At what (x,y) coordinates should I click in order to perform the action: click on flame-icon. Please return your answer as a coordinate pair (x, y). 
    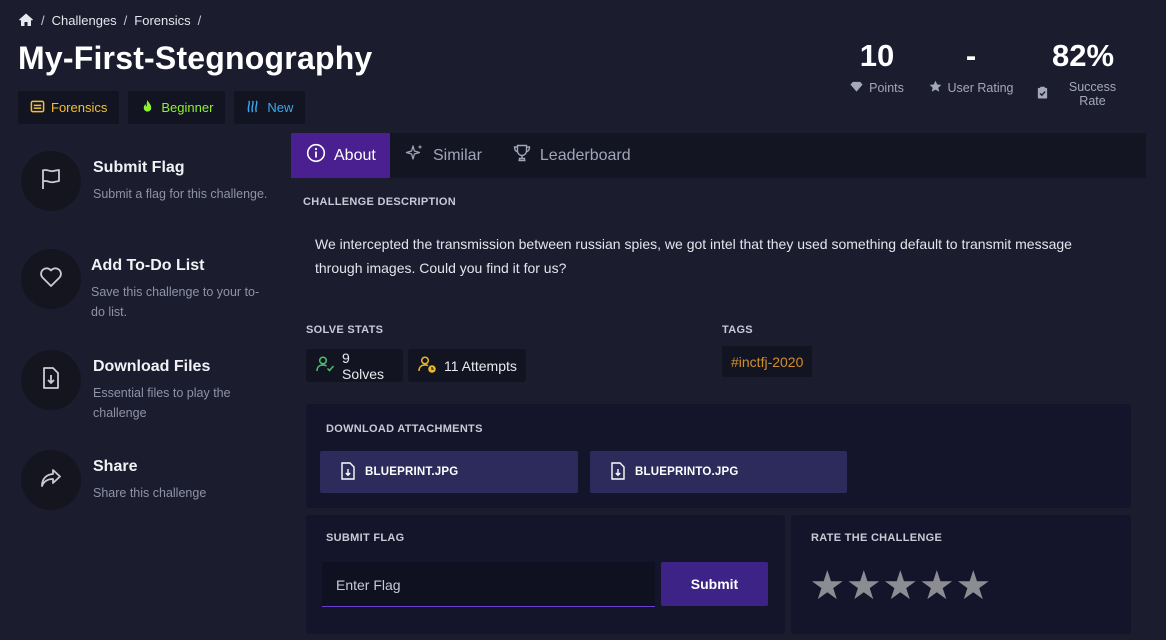
    Looking at the image, I should click on (147, 108).